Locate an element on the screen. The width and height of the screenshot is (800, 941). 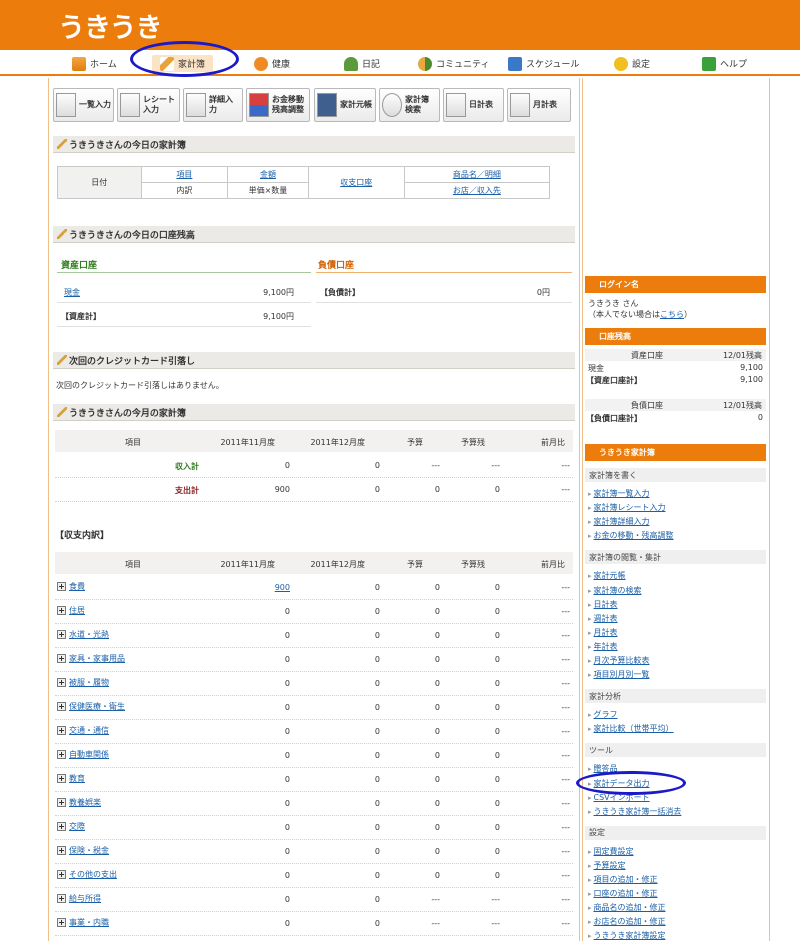
detail-input-button: 詳細入力 is located at coordinates (213, 105).